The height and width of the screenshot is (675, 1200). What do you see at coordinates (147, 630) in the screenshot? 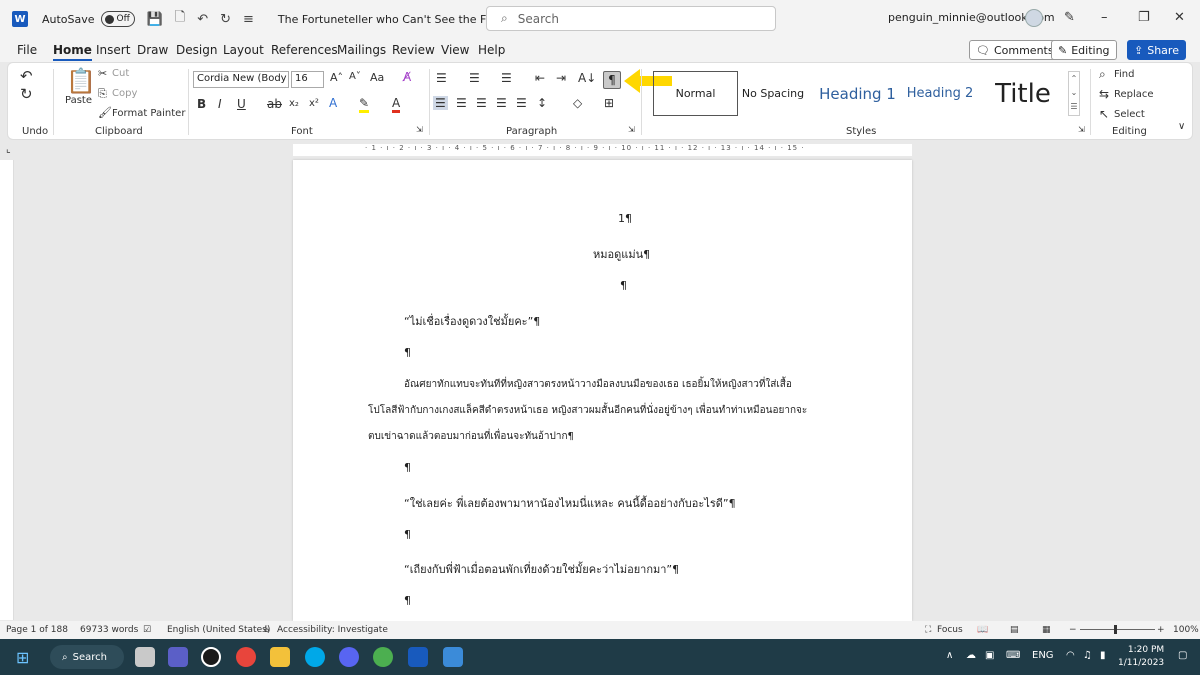
I see `proofing-icon: ☑` at bounding box center [147, 630].